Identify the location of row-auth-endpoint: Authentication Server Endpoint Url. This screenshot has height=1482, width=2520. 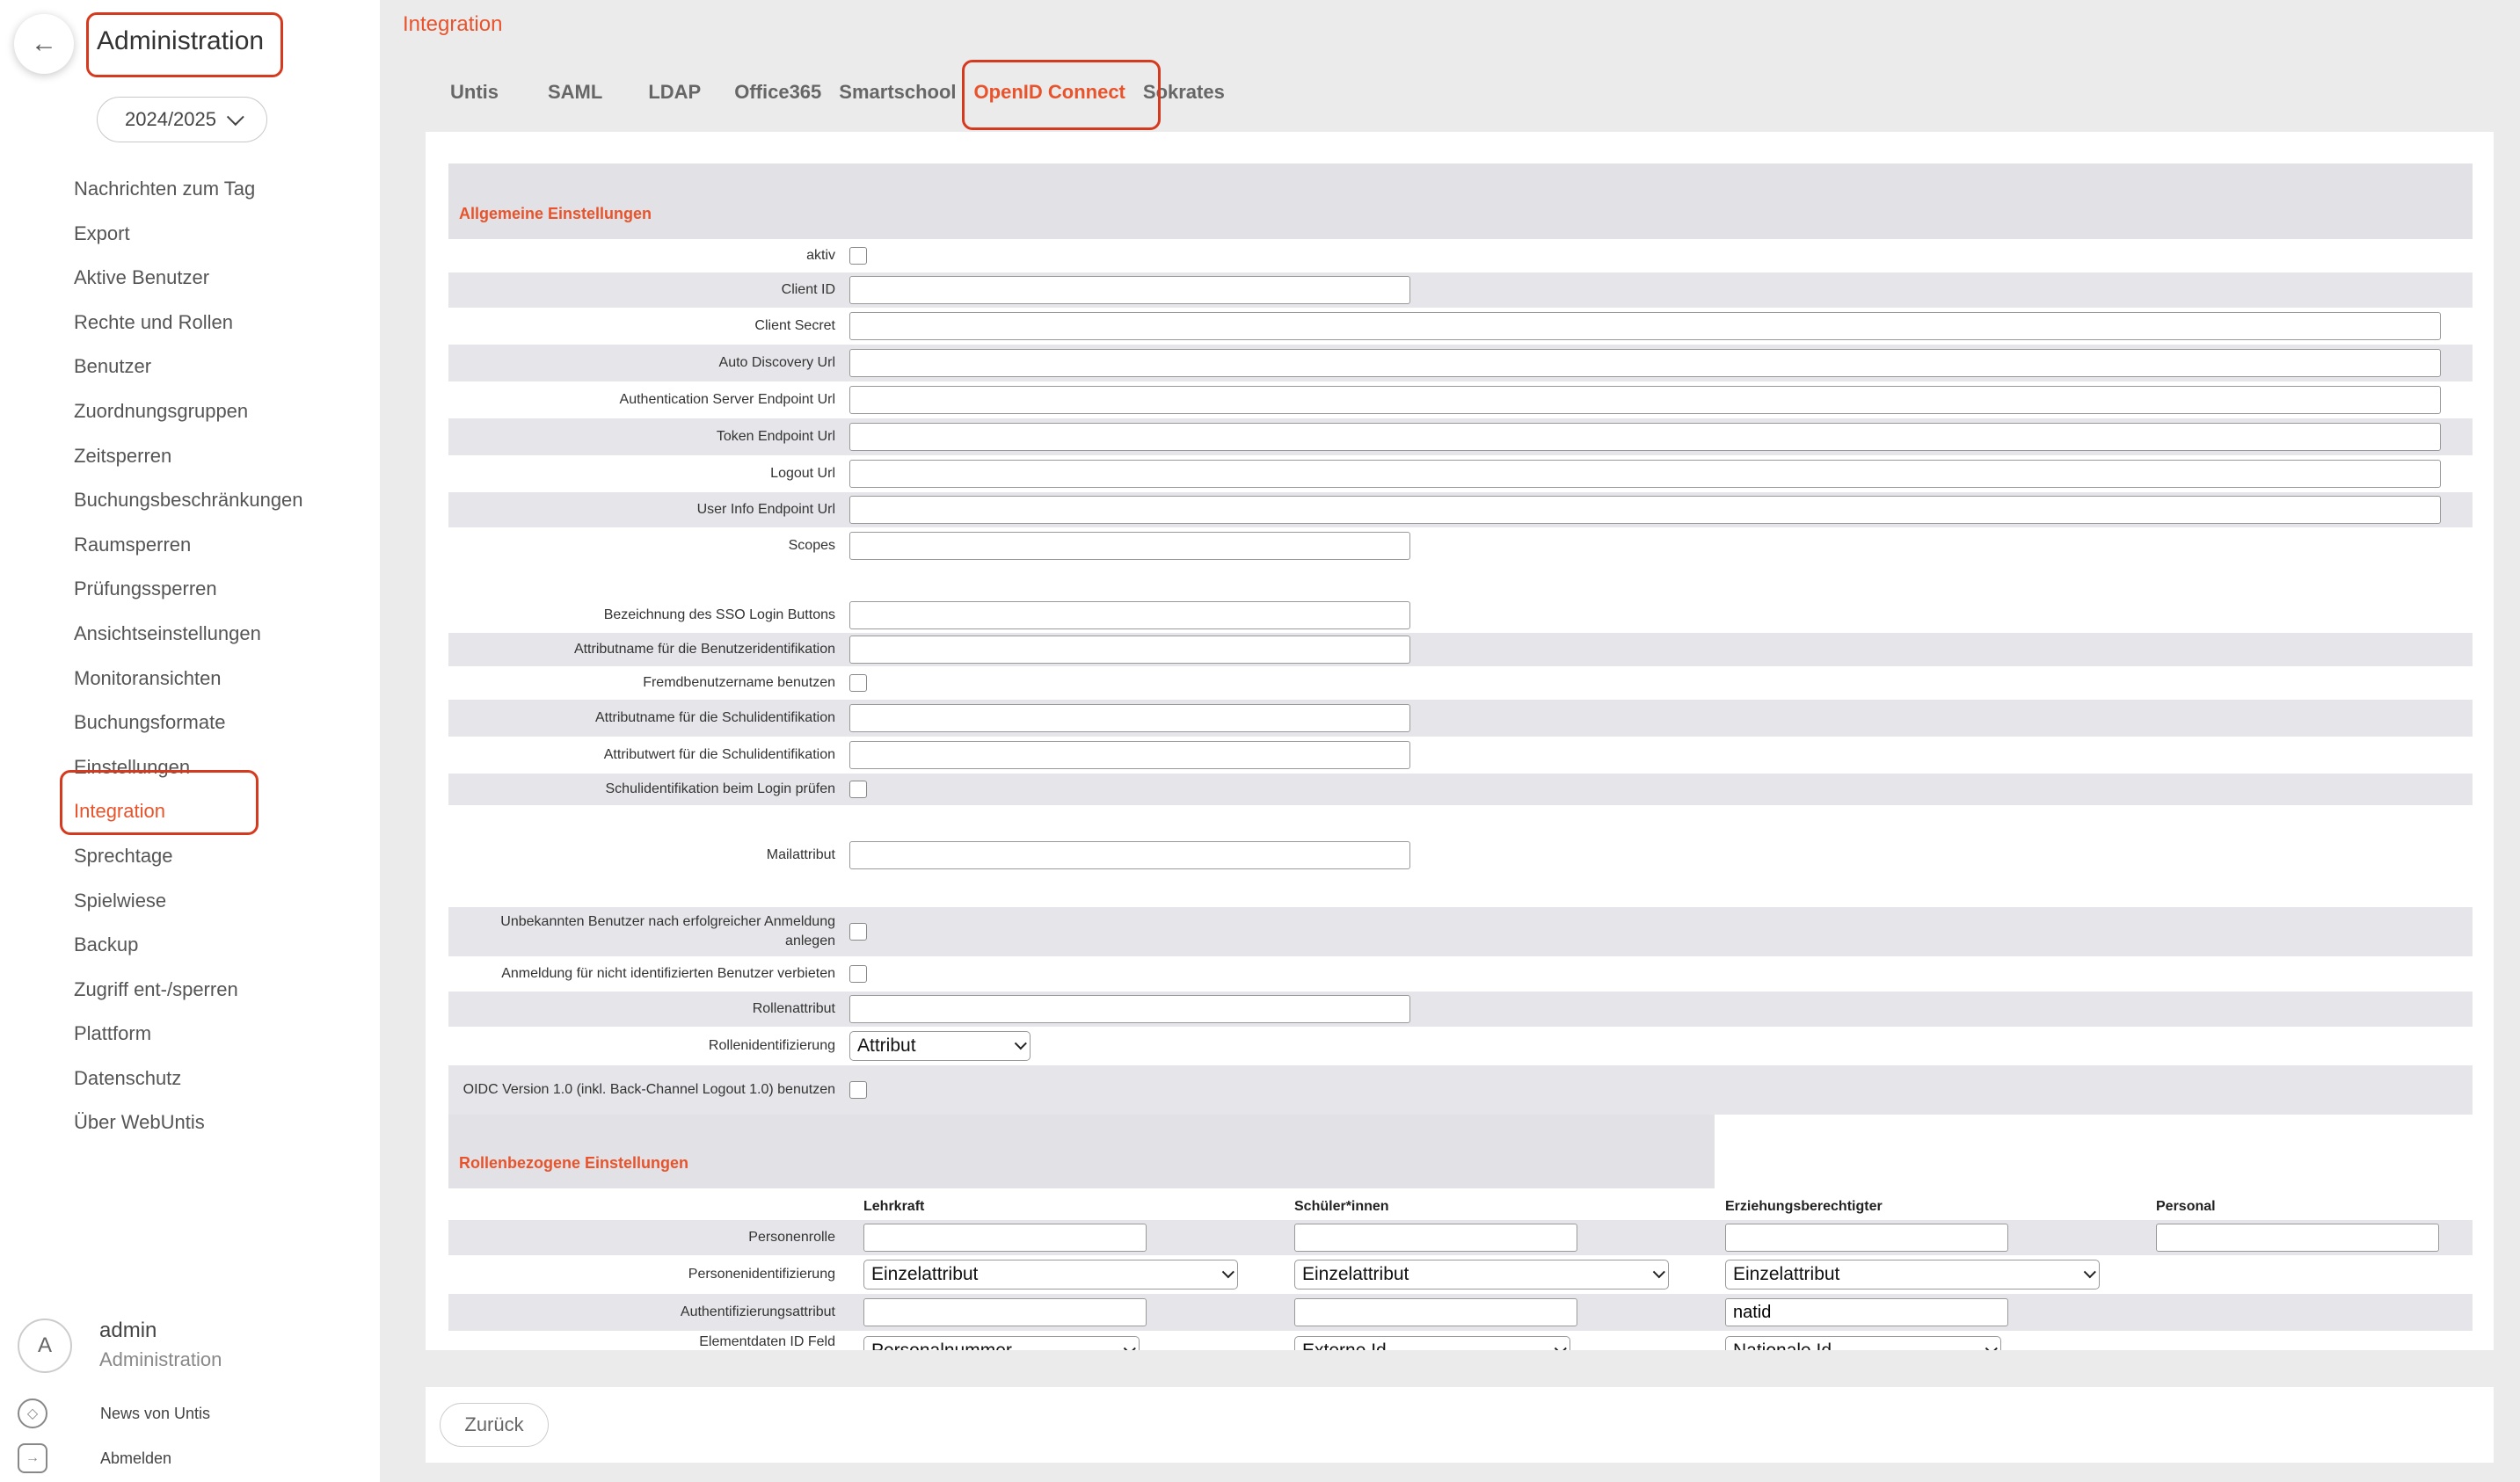
(1460, 399).